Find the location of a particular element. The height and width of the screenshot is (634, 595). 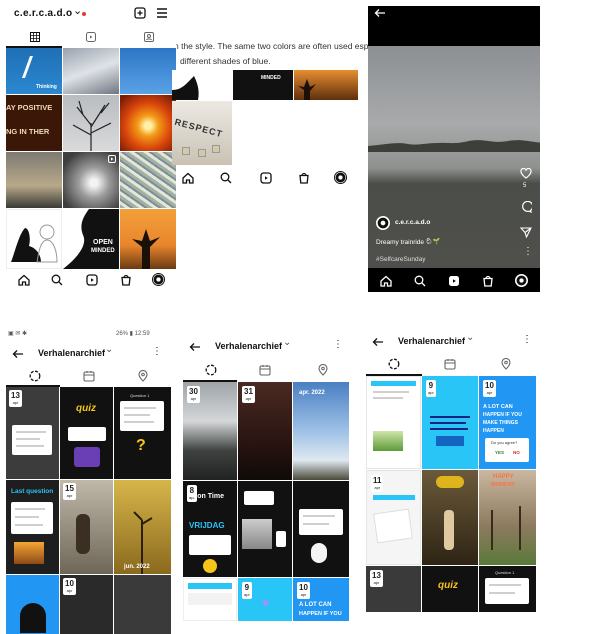

story-text: VRIJDAG is located at coordinates (207, 525).